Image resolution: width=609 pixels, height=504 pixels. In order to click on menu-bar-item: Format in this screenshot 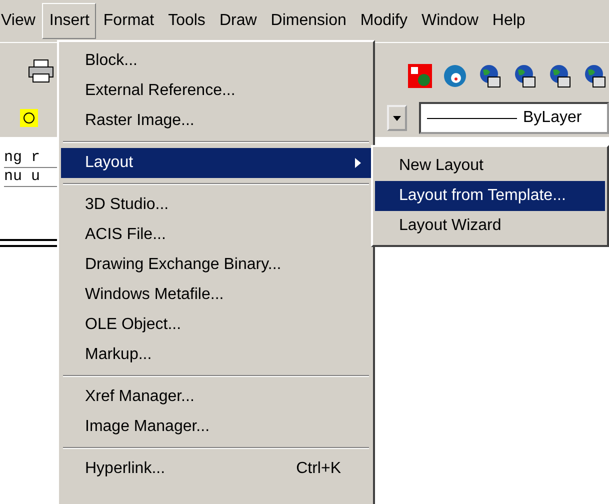, I will do `click(129, 21)`.